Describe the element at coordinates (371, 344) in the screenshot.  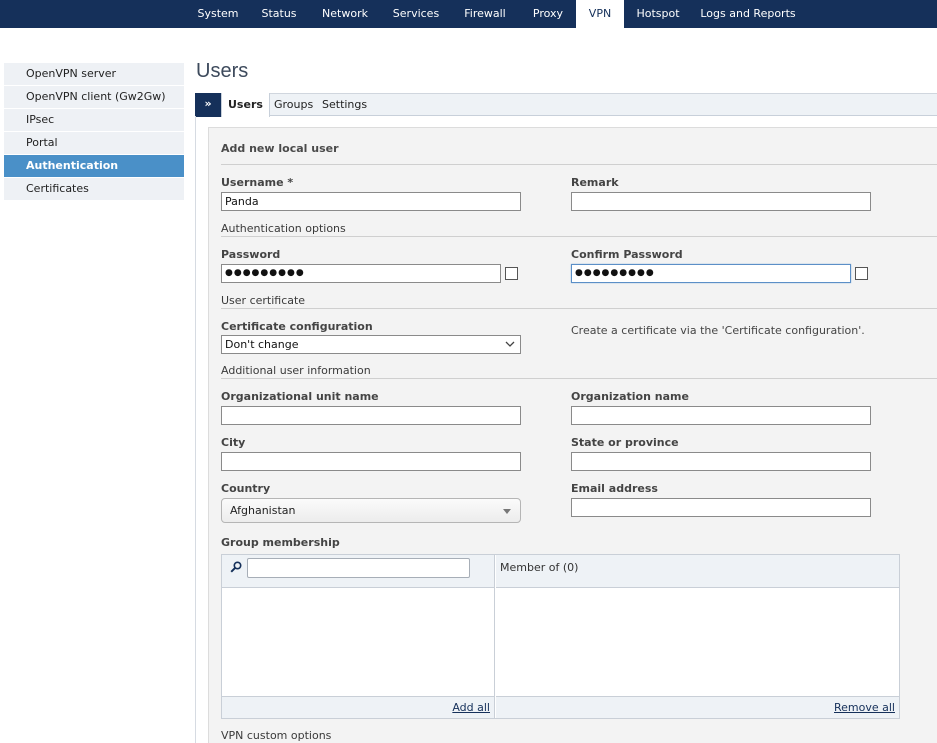
I see `cert-config-select: Don't change` at that location.